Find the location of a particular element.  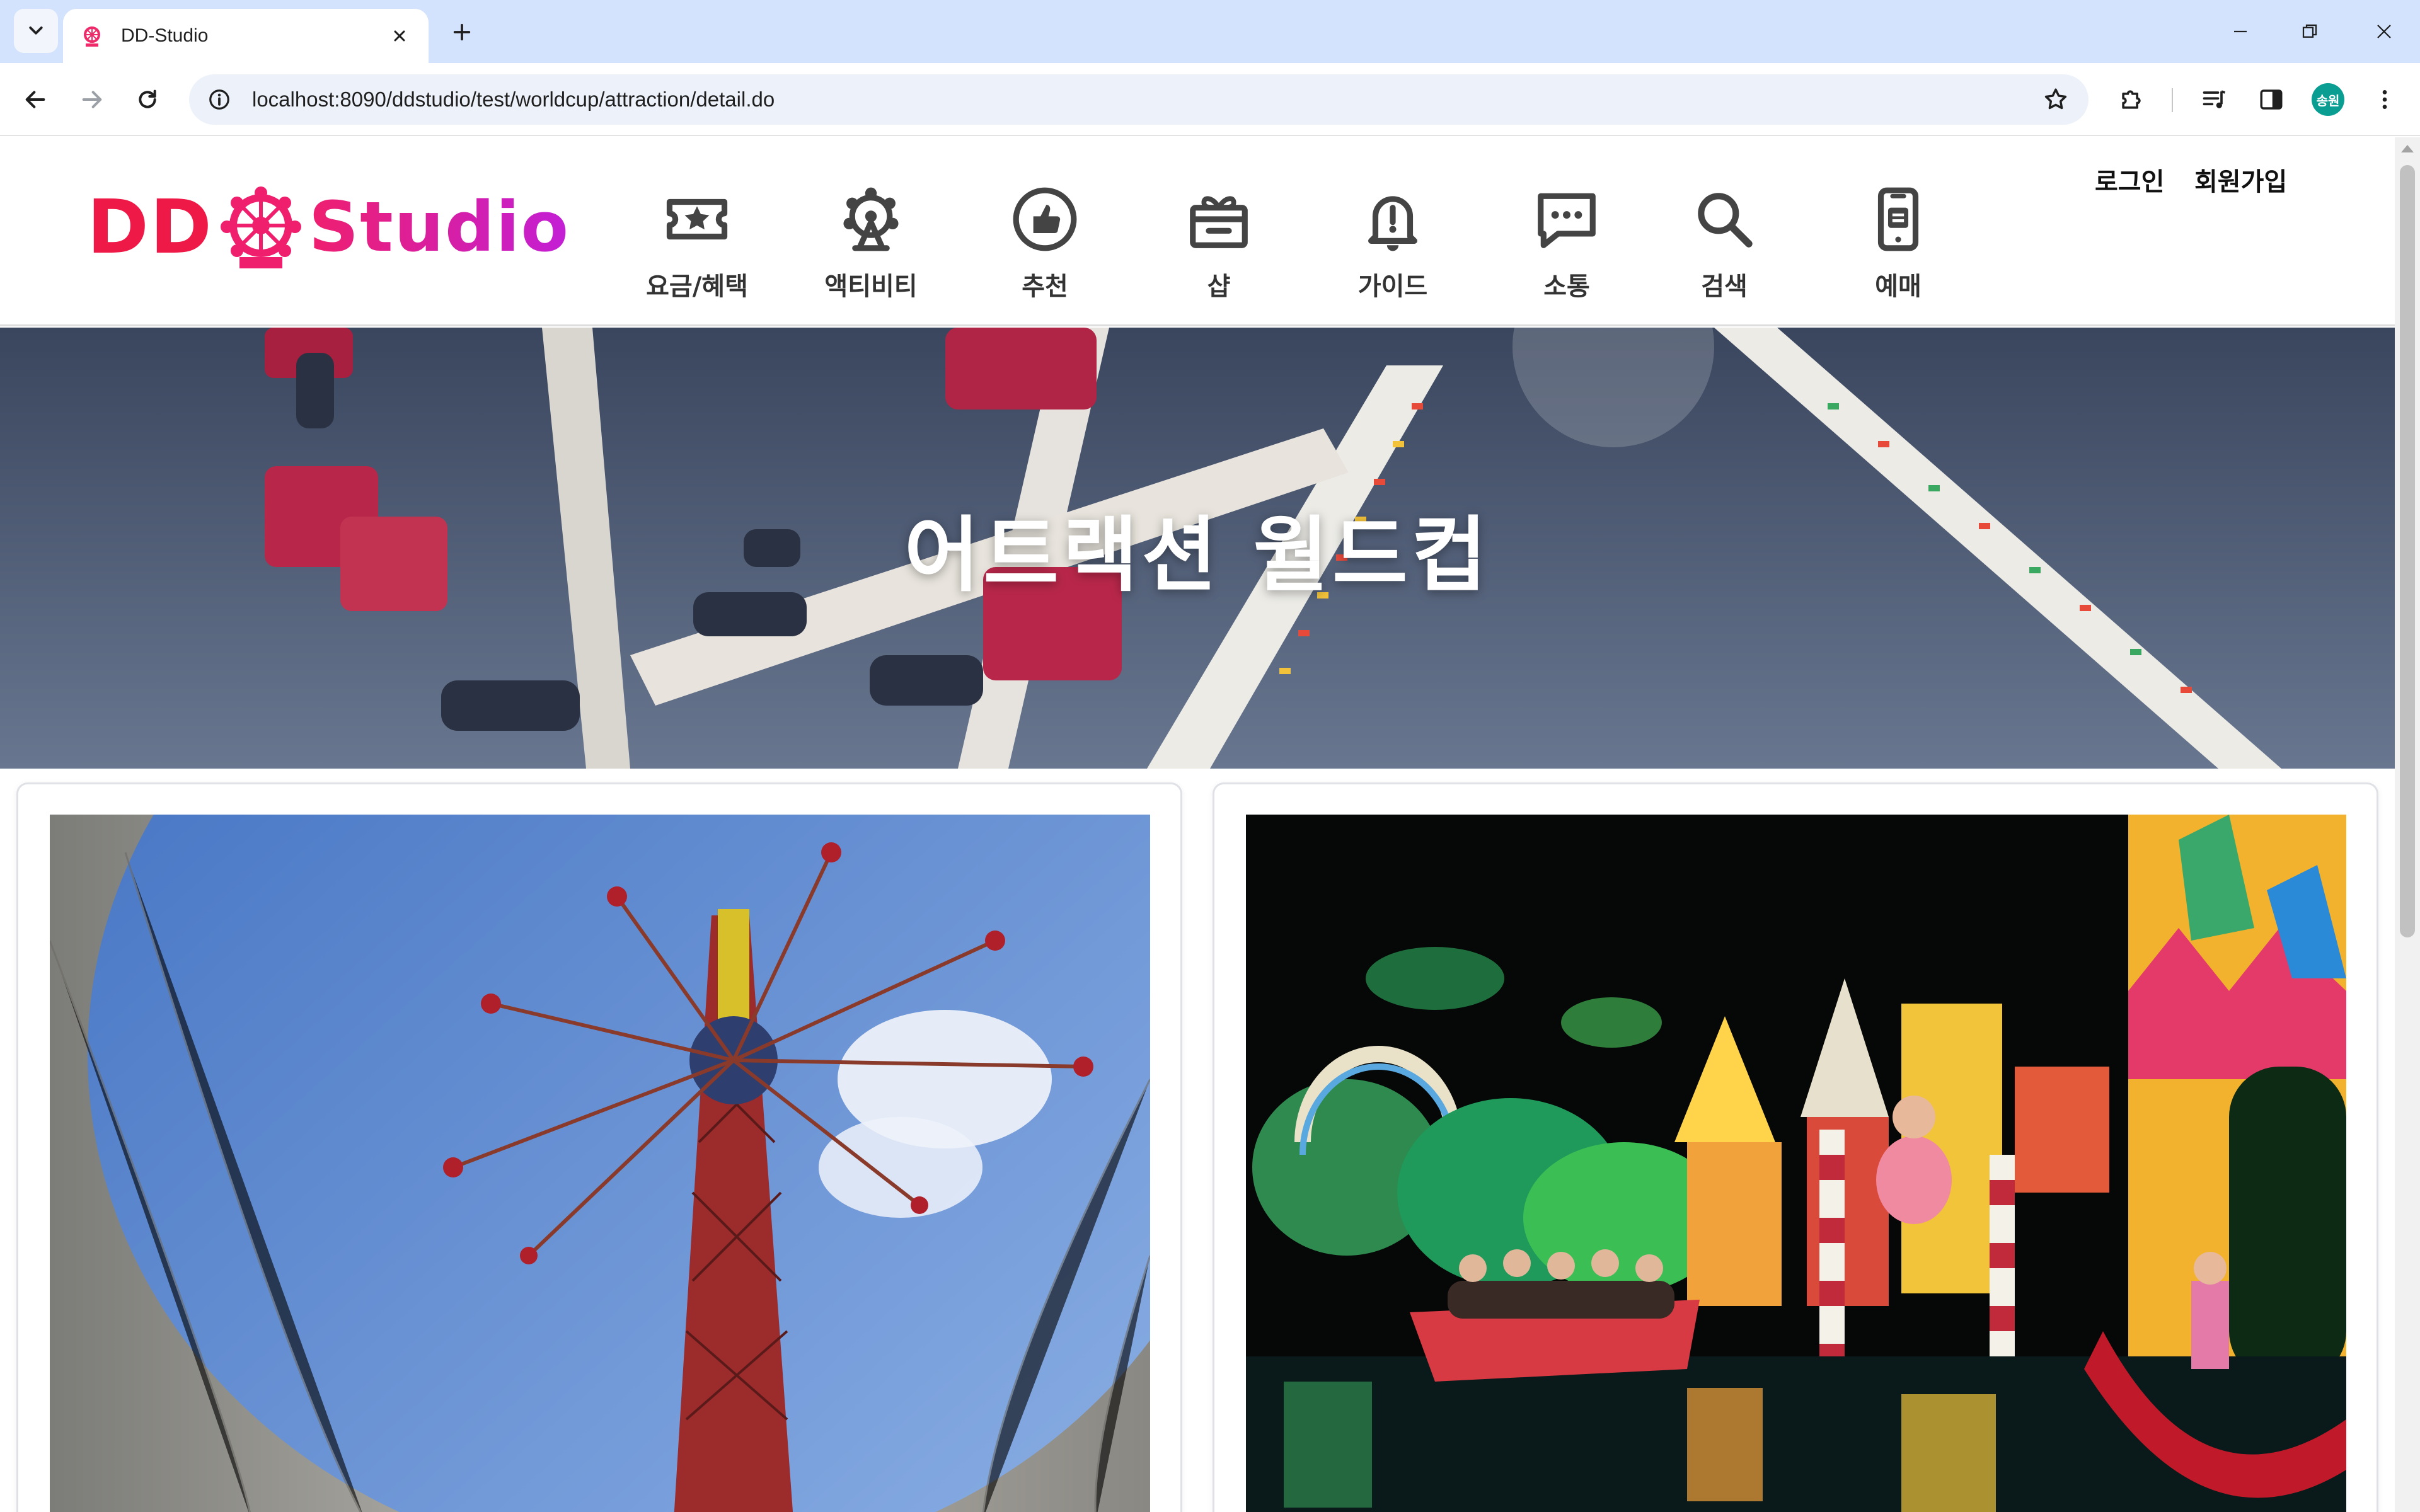

nav-item-recommend: 추천 is located at coordinates (1045, 244).